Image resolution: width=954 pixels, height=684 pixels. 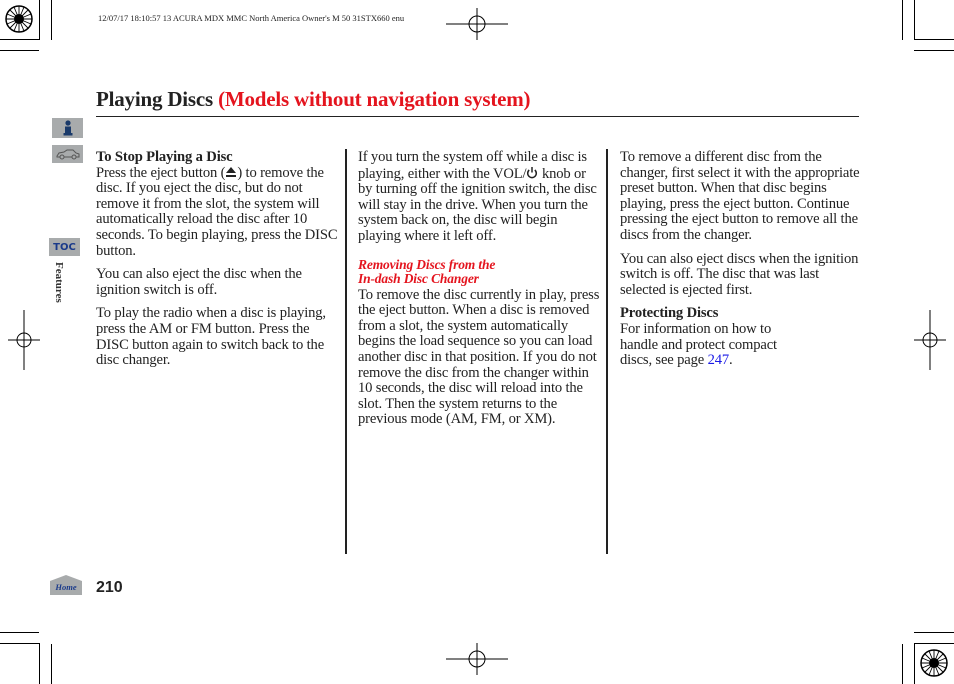 I want to click on toc-button: TOC, so click(x=64, y=247).